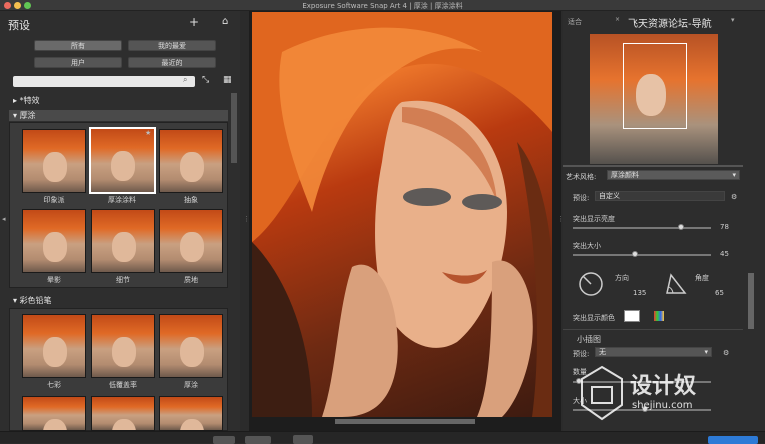 This screenshot has width=765, height=444. I want to click on search-icon: ⌕, so click(185, 79).